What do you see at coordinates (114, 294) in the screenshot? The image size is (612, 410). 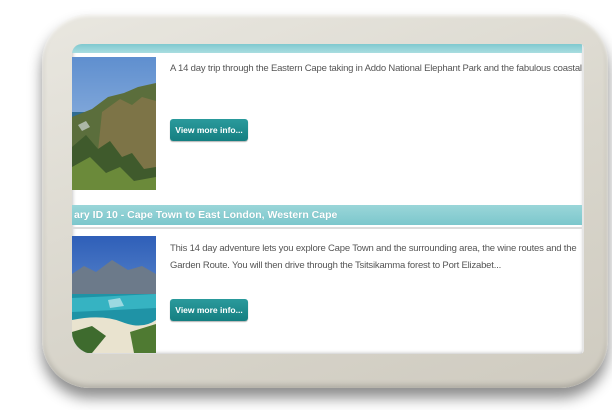 I see `tour-thumbnail-cape-town-beach` at bounding box center [114, 294].